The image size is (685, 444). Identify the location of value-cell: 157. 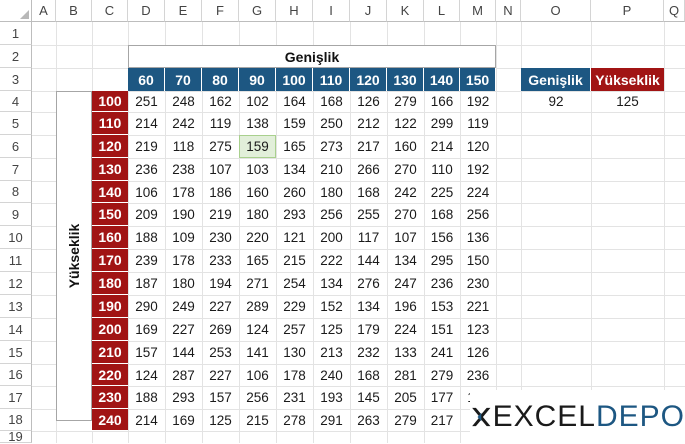
(146, 352).